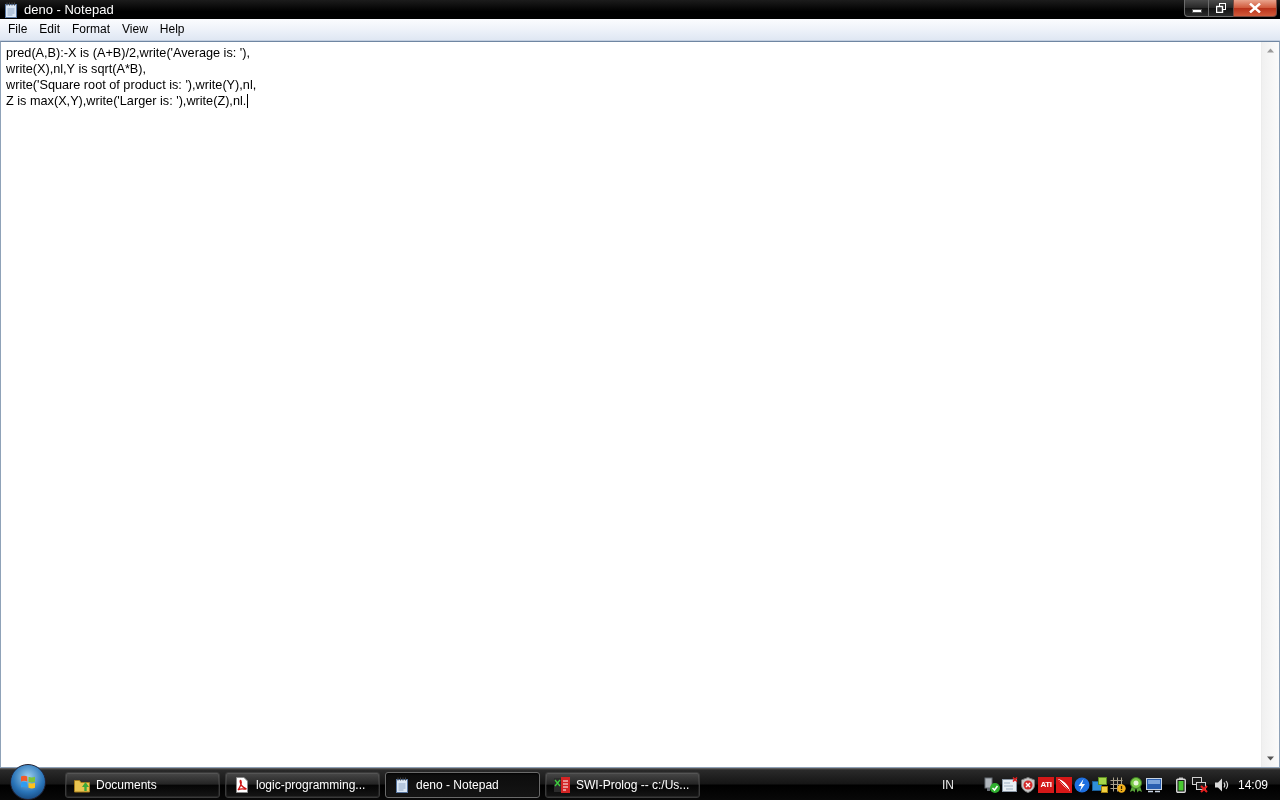 The height and width of the screenshot is (800, 1280). What do you see at coordinates (1252, 784) in the screenshot?
I see `clock: 14:09` at bounding box center [1252, 784].